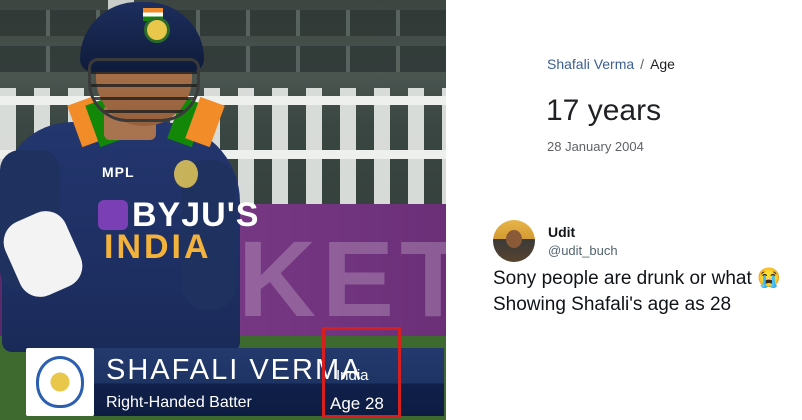 The height and width of the screenshot is (420, 802). What do you see at coordinates (179, 402) in the screenshot?
I see `scoreboard-player-role: Right-Handed Batter` at bounding box center [179, 402].